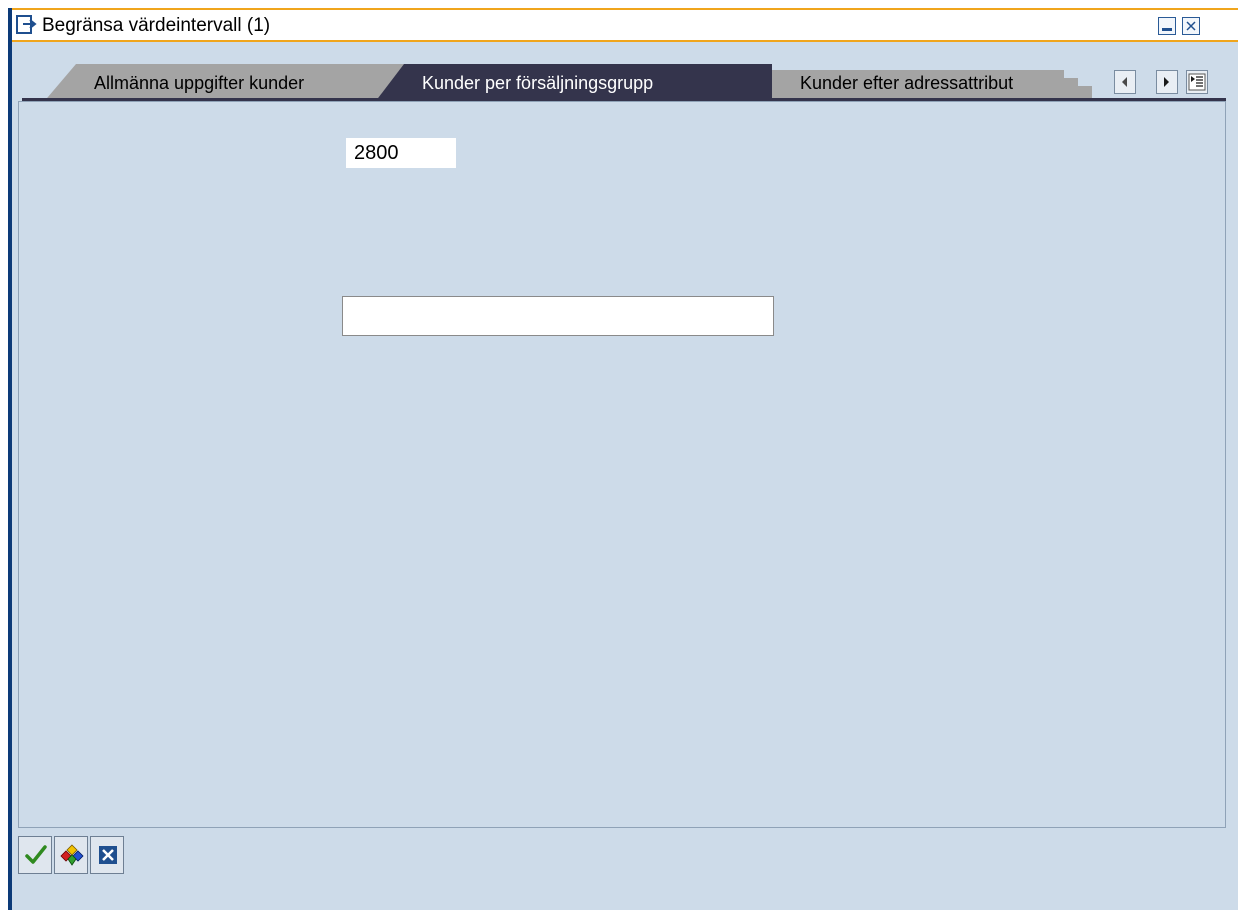 The image size is (1246, 910). I want to click on tab-list-icon, so click(1197, 82).